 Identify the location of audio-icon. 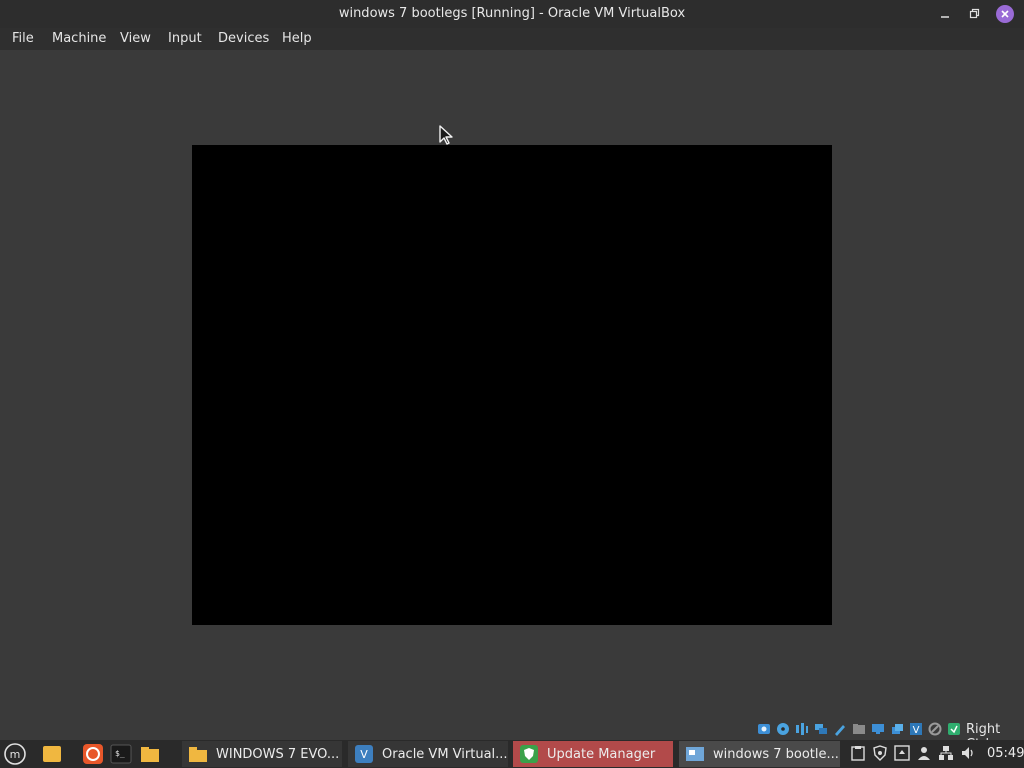
(802, 729).